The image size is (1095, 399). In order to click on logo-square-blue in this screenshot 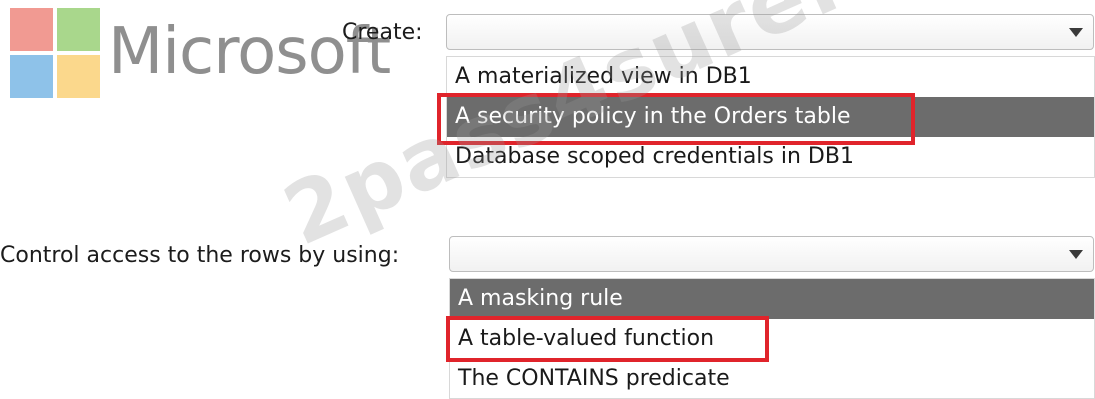, I will do `click(31, 76)`.